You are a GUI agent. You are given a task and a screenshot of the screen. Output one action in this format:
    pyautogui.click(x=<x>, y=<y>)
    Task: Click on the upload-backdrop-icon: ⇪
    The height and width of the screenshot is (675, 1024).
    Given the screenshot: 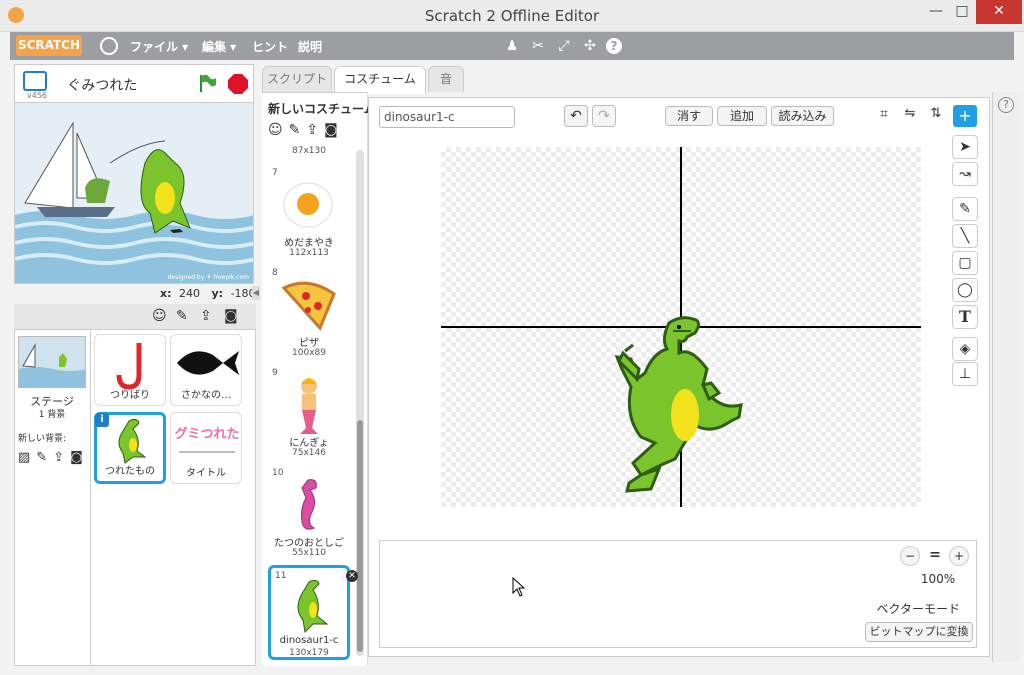 What is the action you would take?
    pyautogui.click(x=61, y=457)
    